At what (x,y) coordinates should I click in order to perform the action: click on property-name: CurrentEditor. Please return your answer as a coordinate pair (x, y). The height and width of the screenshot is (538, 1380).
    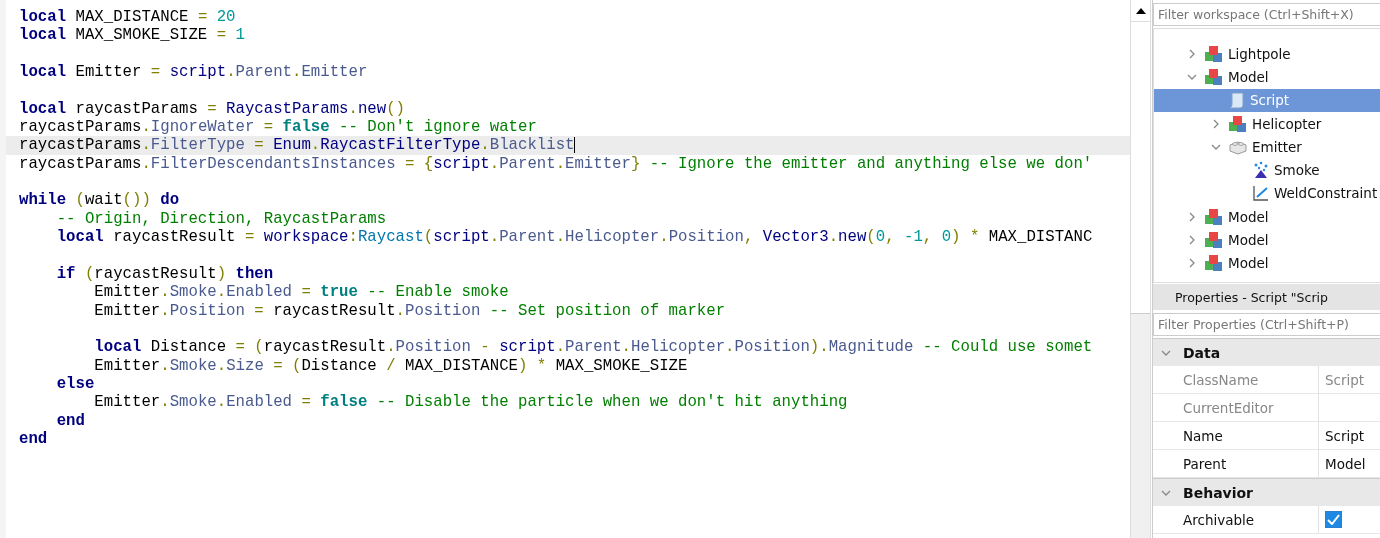
    Looking at the image, I should click on (1236, 407).